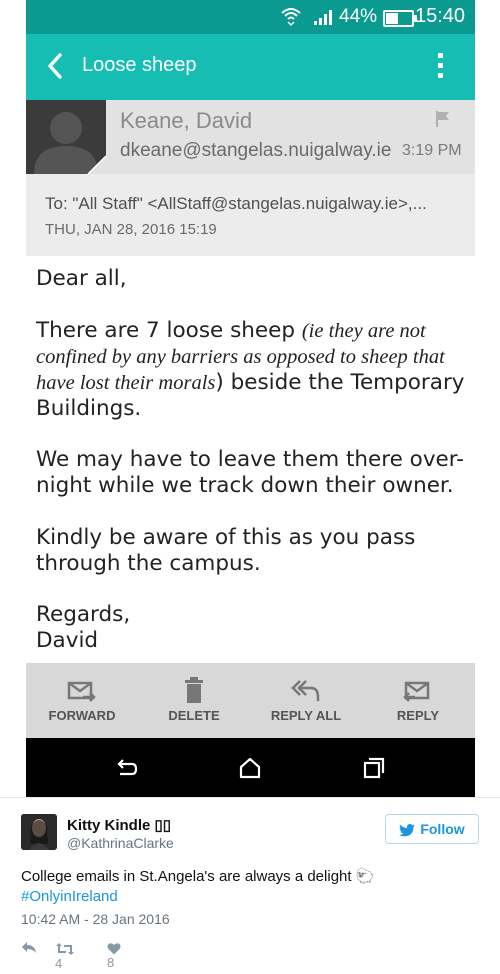 The image size is (500, 974). Describe the element at coordinates (70, 143) in the screenshot. I see `person-silhouette-icon` at that location.